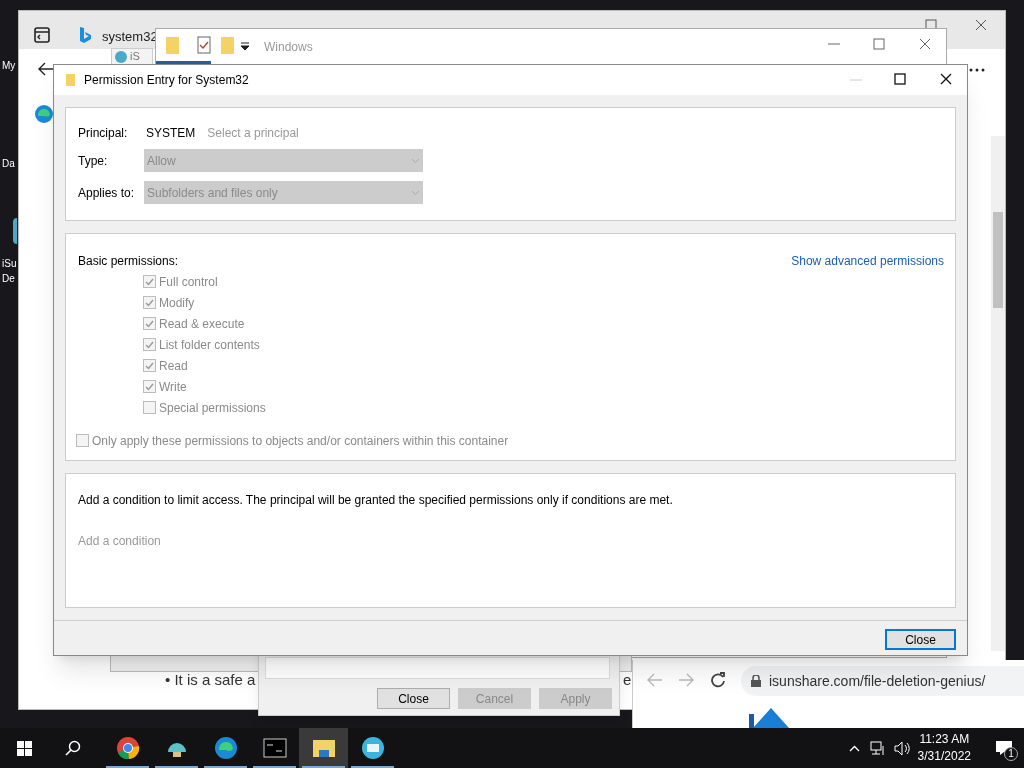 The height and width of the screenshot is (768, 1024). What do you see at coordinates (854, 748) in the screenshot?
I see `chevron-up-icon` at bounding box center [854, 748].